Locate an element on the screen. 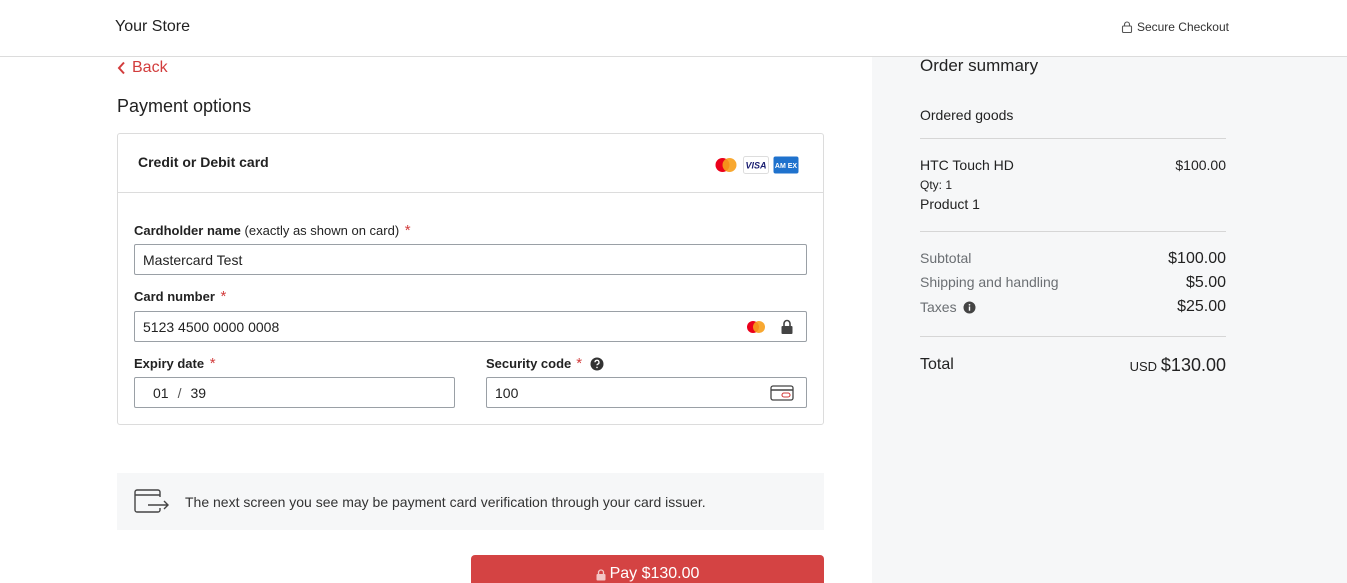 The width and height of the screenshot is (1347, 583). total-currency: USD is located at coordinates (1143, 366).